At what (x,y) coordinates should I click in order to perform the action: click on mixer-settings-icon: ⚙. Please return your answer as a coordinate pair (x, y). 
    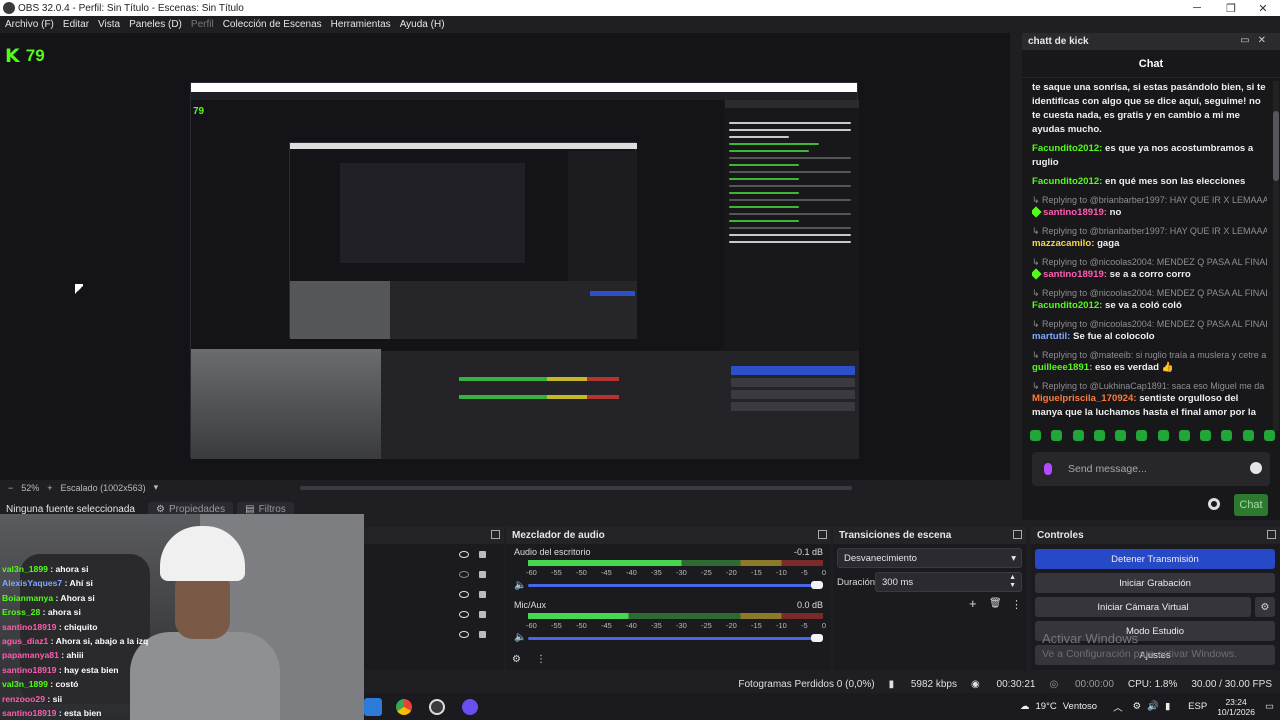
    Looking at the image, I should click on (516, 659).